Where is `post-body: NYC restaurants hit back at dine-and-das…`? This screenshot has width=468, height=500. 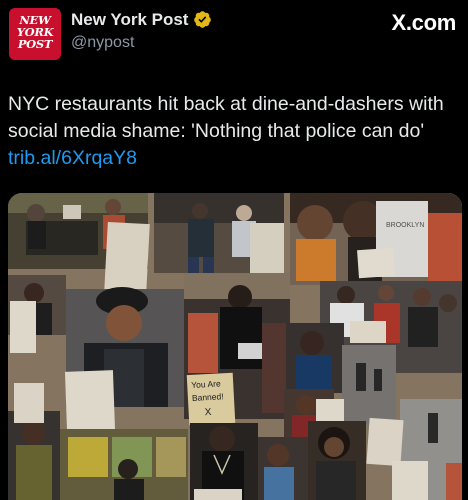
post-body: NYC restaurants hit back at dine-and-das… is located at coordinates (226, 117).